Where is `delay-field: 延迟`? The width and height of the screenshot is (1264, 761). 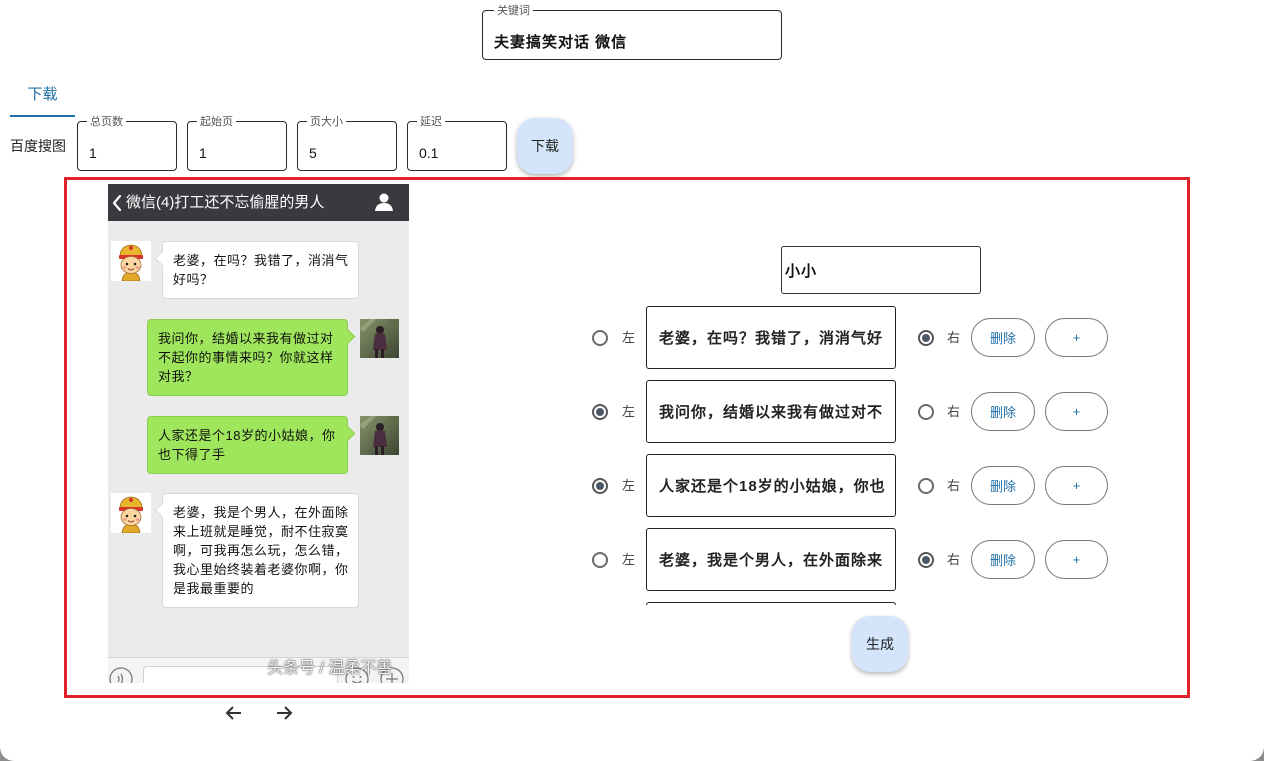
delay-field: 延迟 is located at coordinates (457, 143).